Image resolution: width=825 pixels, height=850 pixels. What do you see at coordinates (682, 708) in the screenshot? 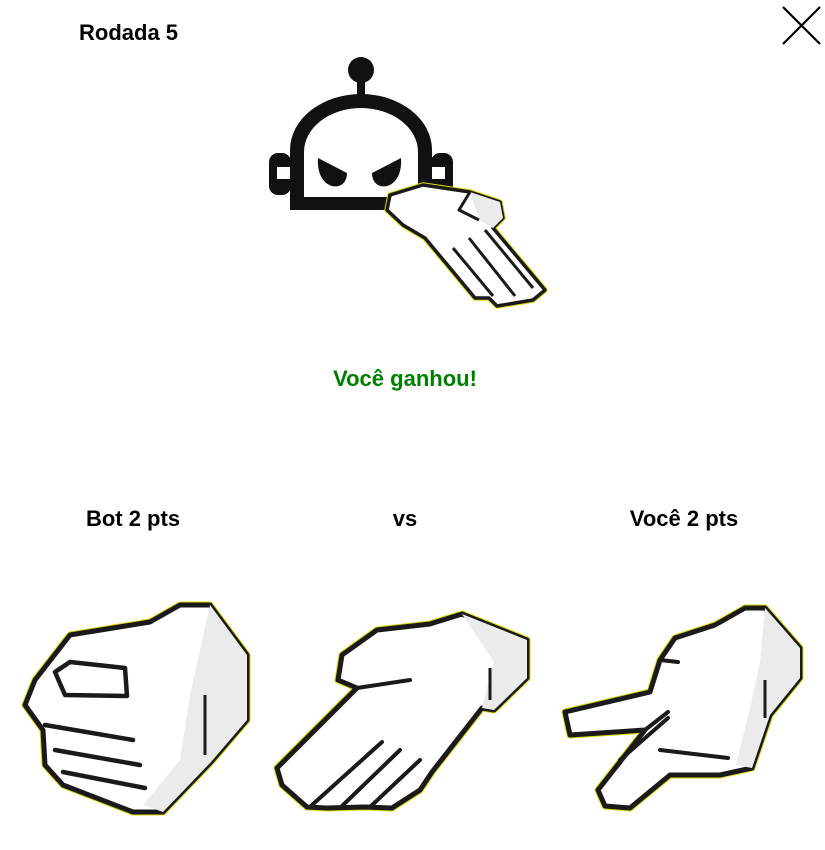
I see `scissors-hand-icon` at bounding box center [682, 708].